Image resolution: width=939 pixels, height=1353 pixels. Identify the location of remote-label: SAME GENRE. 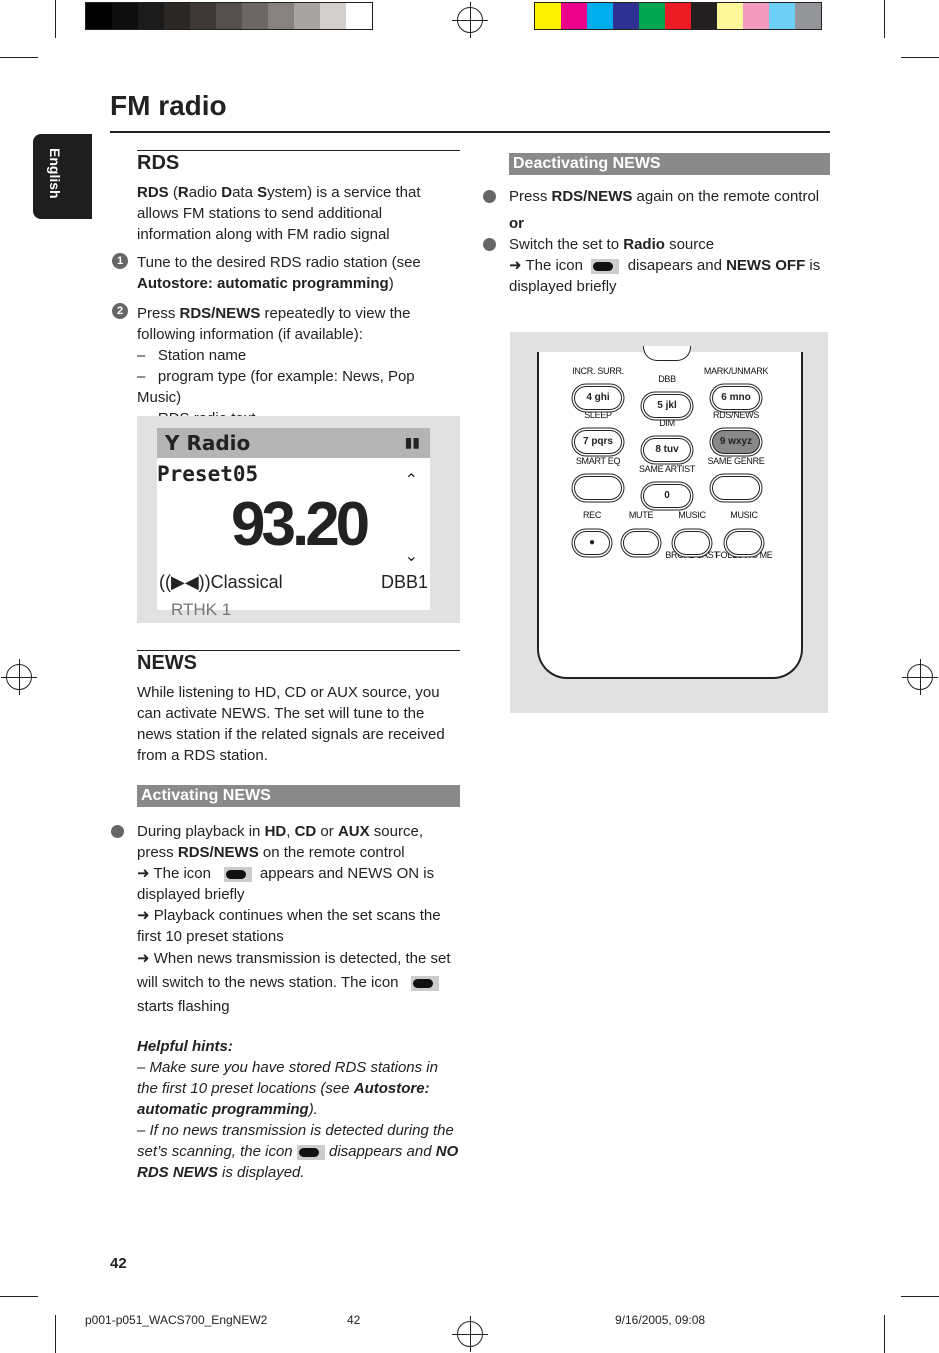
(736, 461).